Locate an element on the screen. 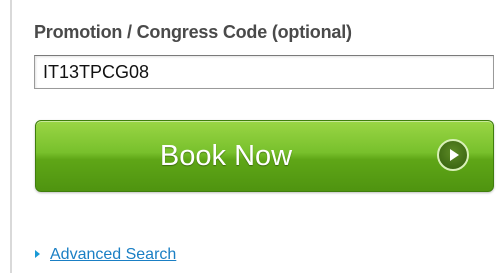 The width and height of the screenshot is (504, 273). play-circle-icon is located at coordinates (453, 155).